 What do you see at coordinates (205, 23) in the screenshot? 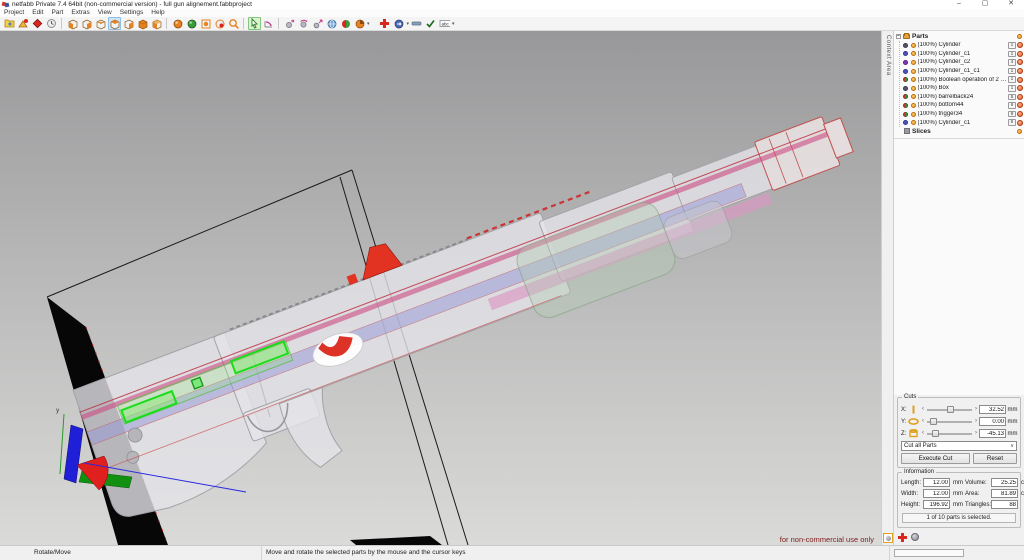
I see `zoom-box-icon` at bounding box center [205, 23].